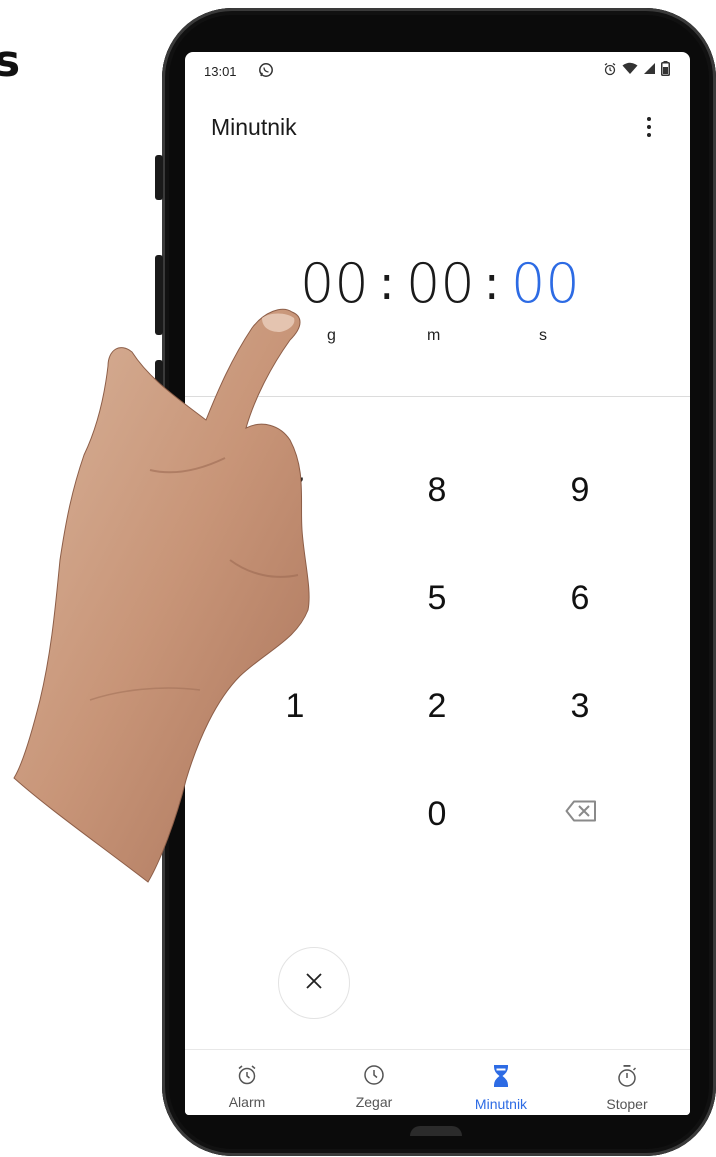 The height and width of the screenshot is (1157, 716). I want to click on nav-item-stoper: Stoper, so click(627, 1088).